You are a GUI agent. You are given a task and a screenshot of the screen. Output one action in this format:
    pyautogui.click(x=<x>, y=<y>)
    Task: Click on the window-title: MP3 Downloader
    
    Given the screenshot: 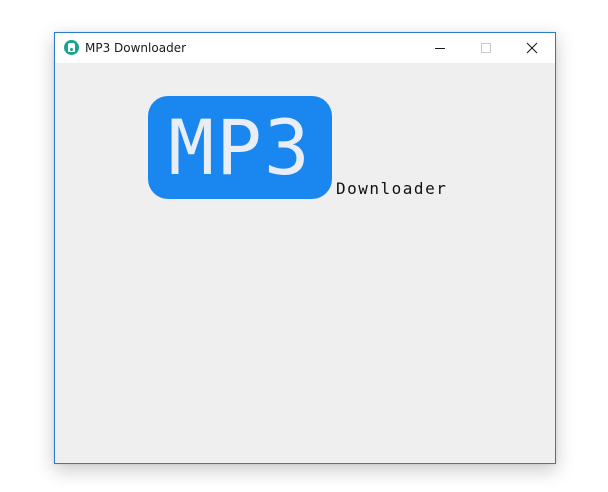 What is the action you would take?
    pyautogui.click(x=136, y=48)
    